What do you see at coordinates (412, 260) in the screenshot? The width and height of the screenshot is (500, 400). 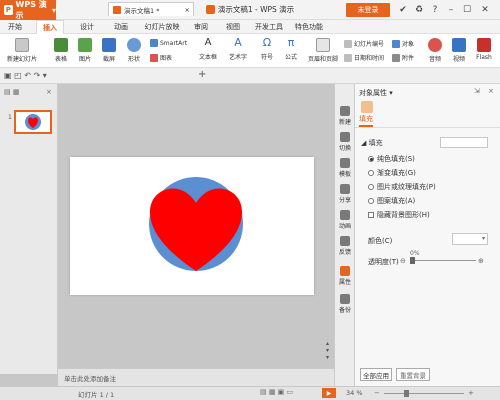 I see `transparency-slider-thumb` at bounding box center [412, 260].